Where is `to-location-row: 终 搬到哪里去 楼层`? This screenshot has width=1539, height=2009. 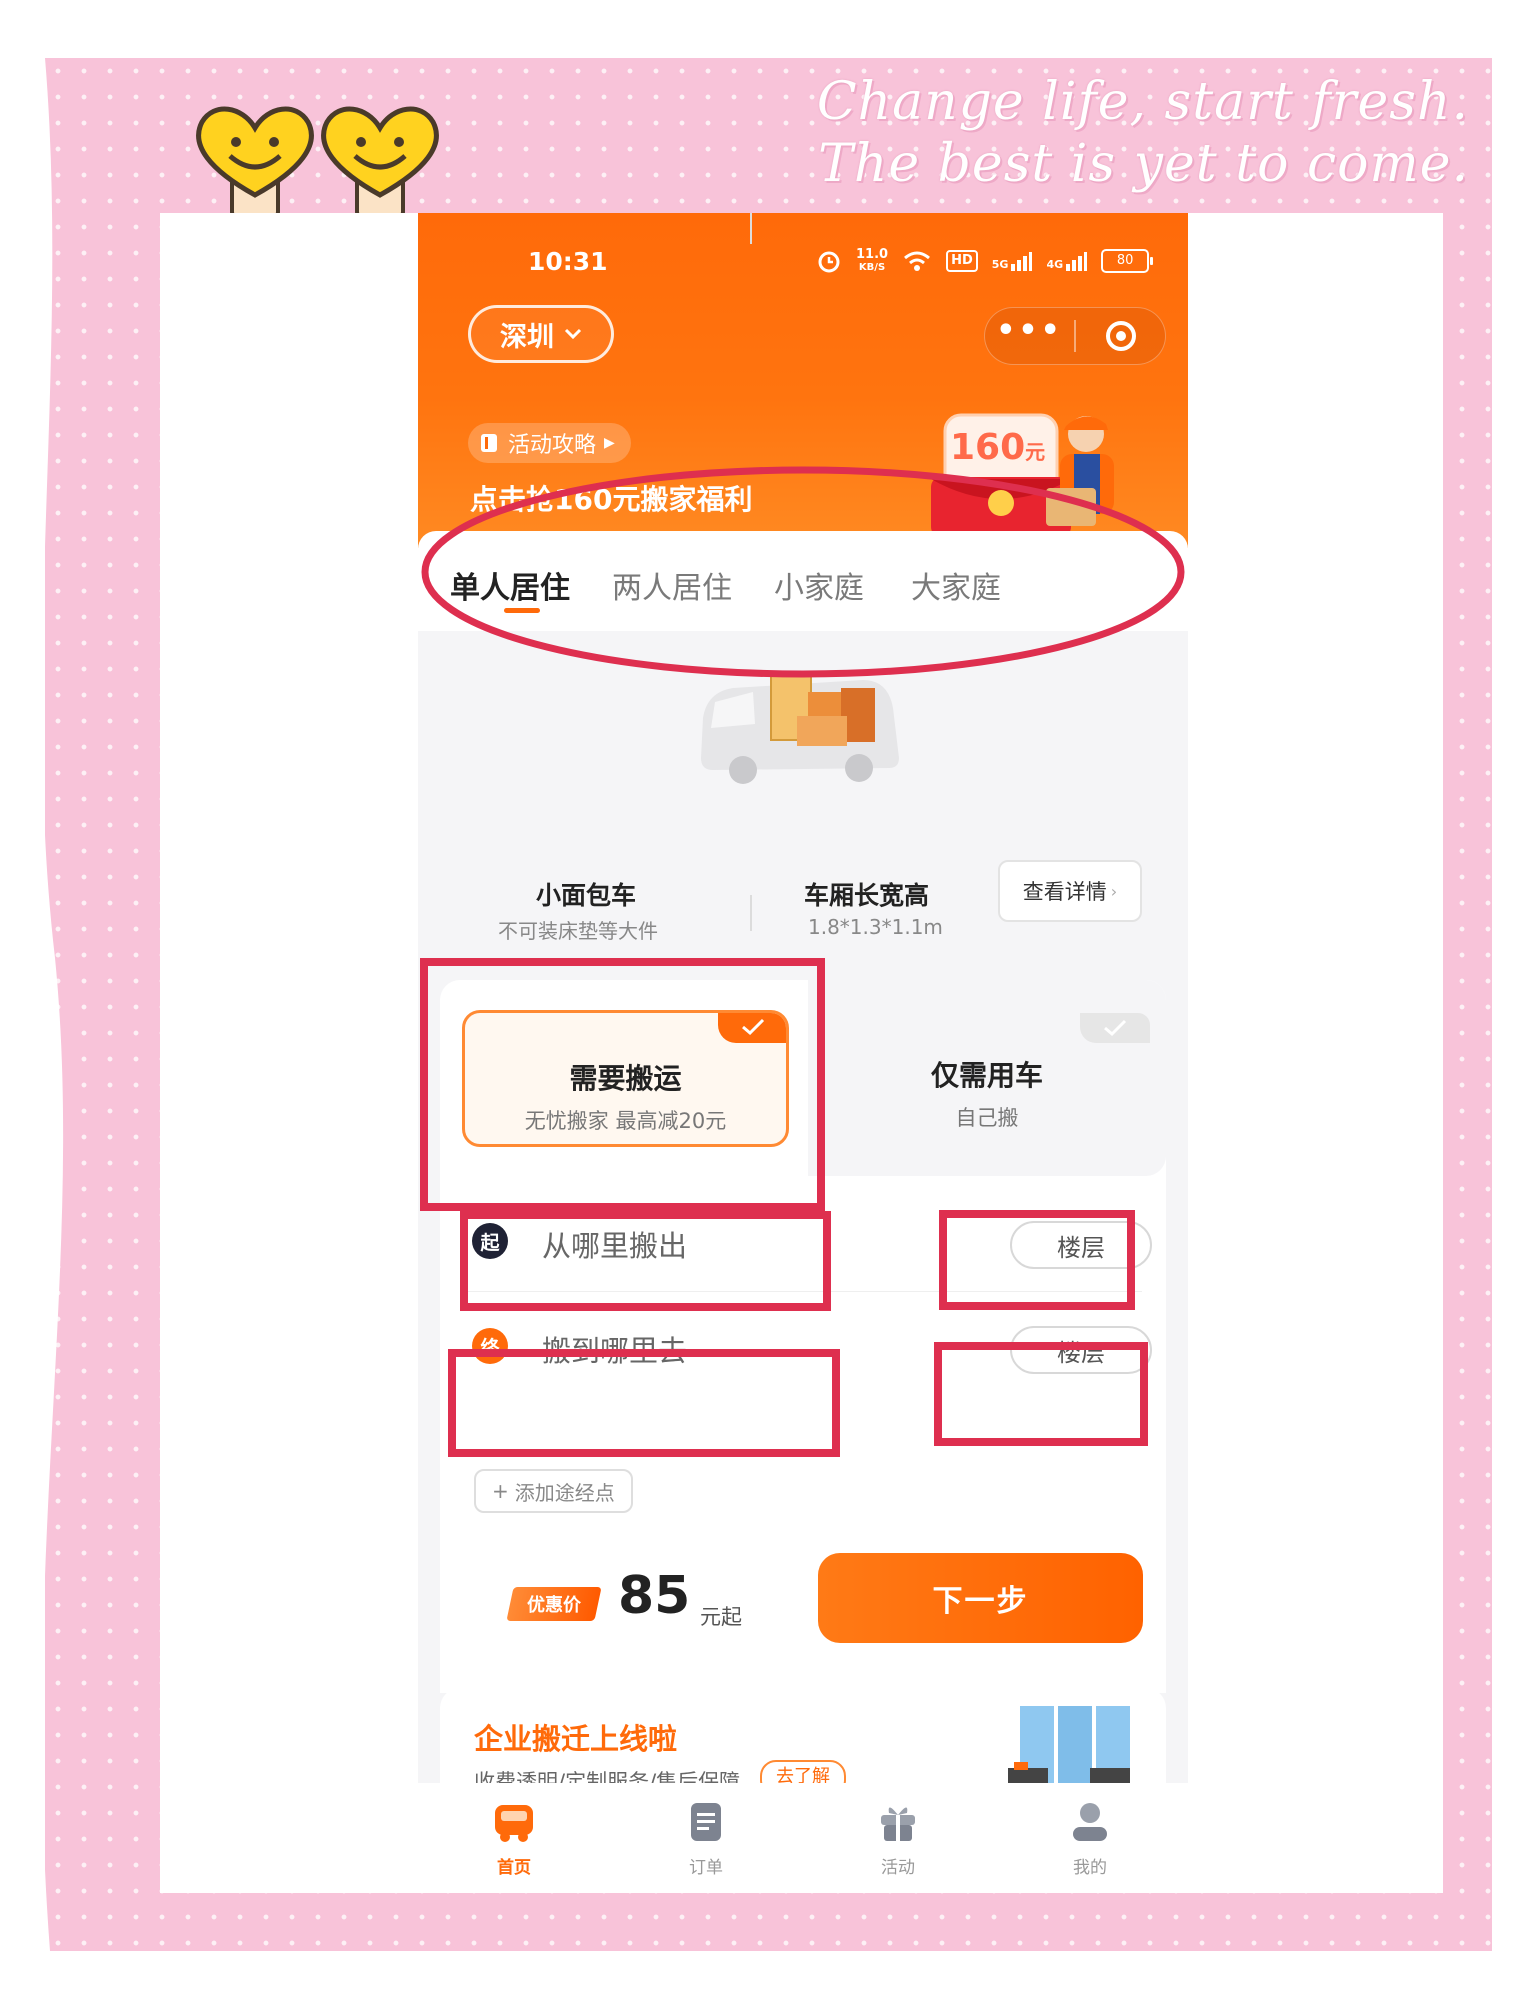
to-location-row: 终 搬到哪里去 楼层 is located at coordinates (807, 1348).